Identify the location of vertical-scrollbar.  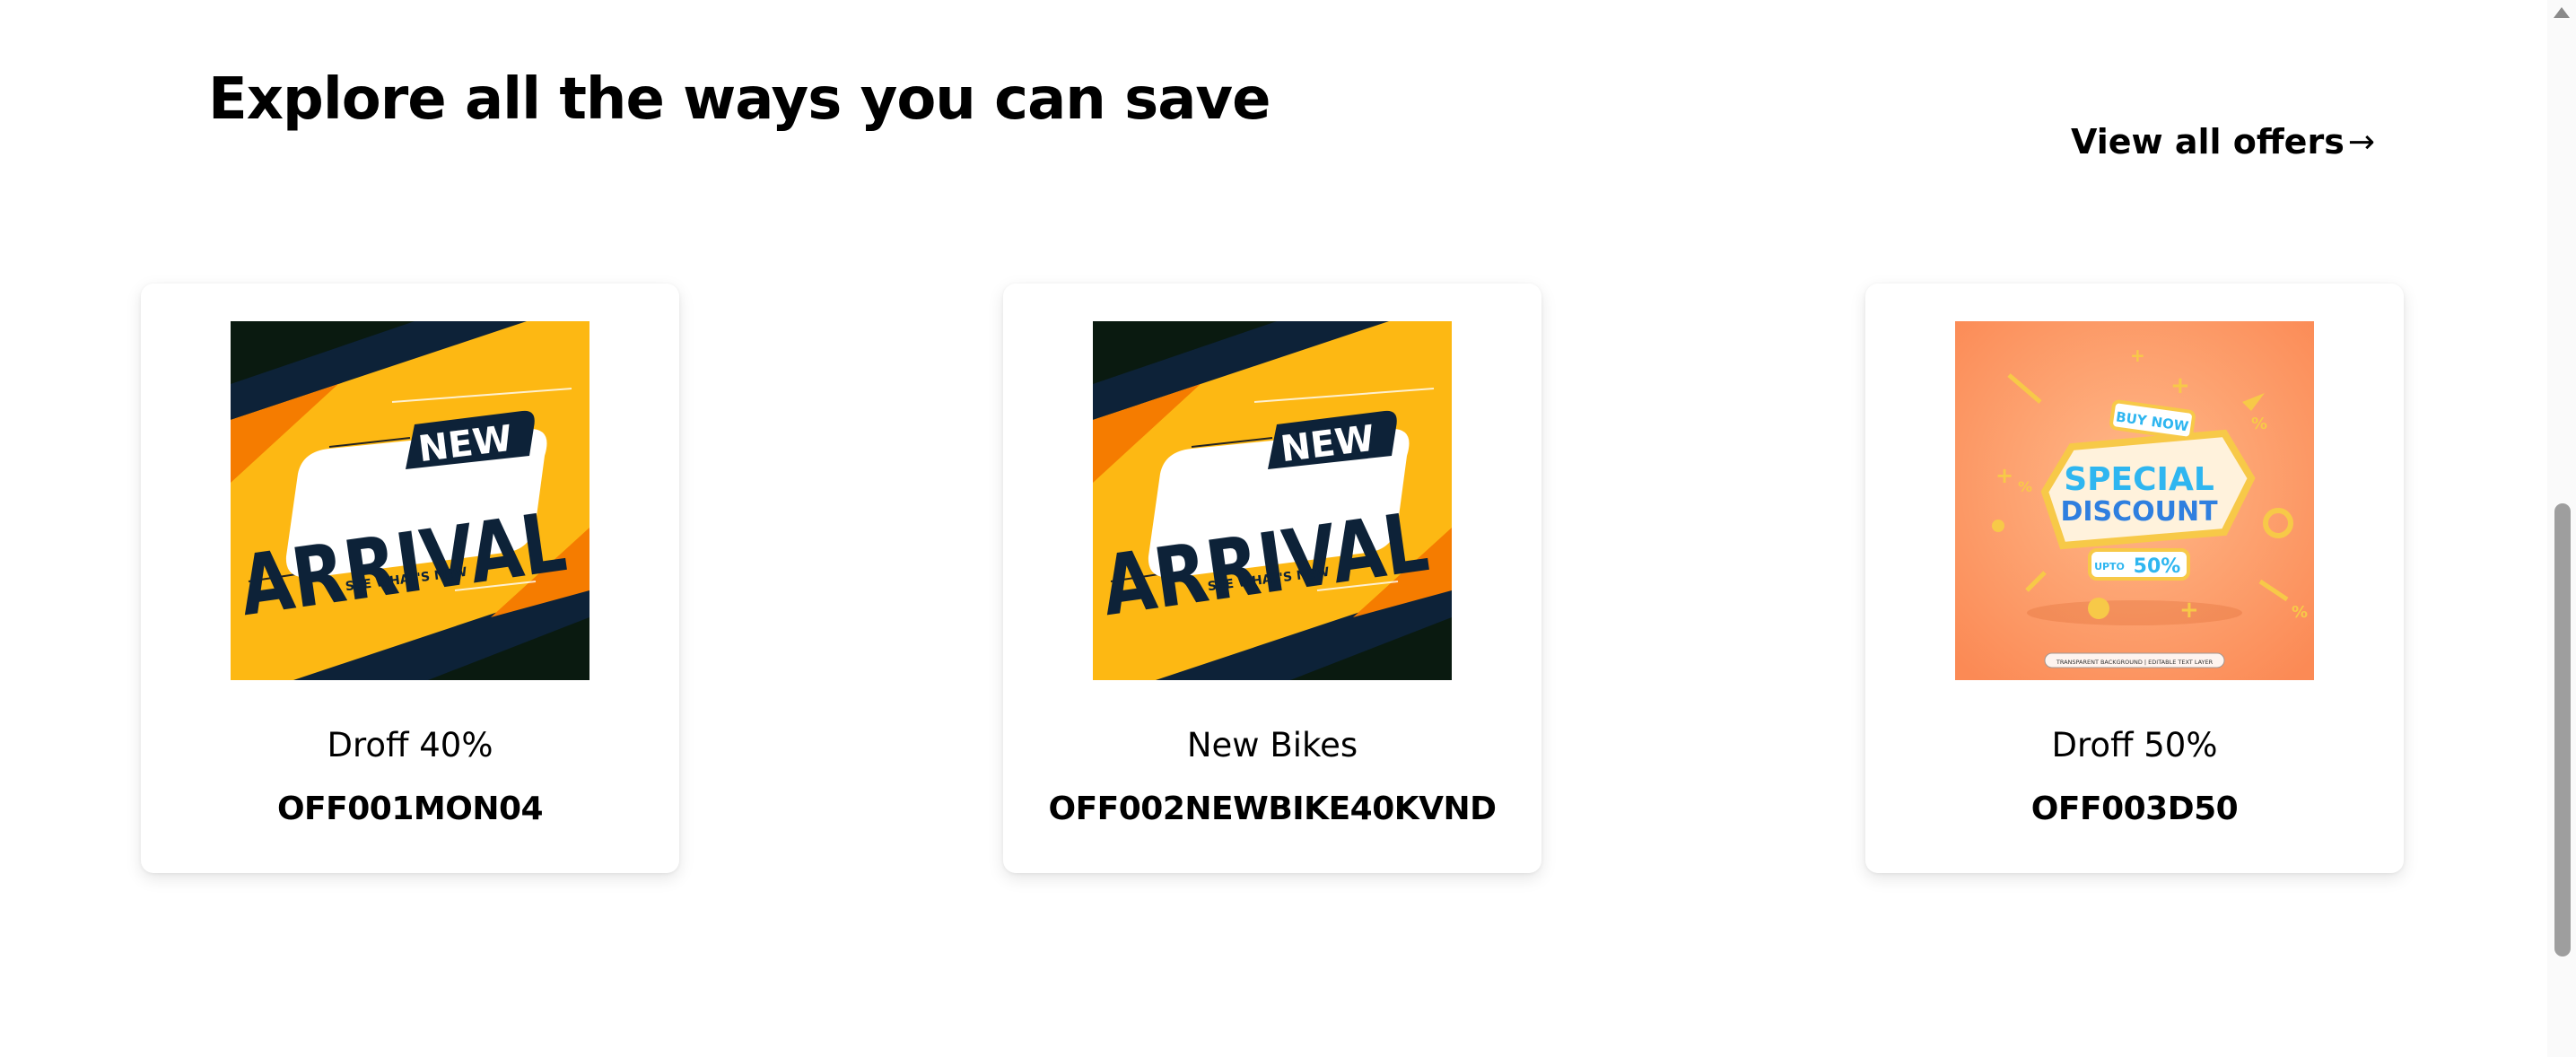
(2561, 528).